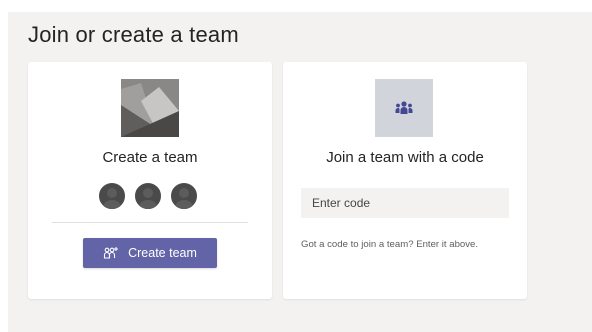  What do you see at coordinates (150, 222) in the screenshot?
I see `divider` at bounding box center [150, 222].